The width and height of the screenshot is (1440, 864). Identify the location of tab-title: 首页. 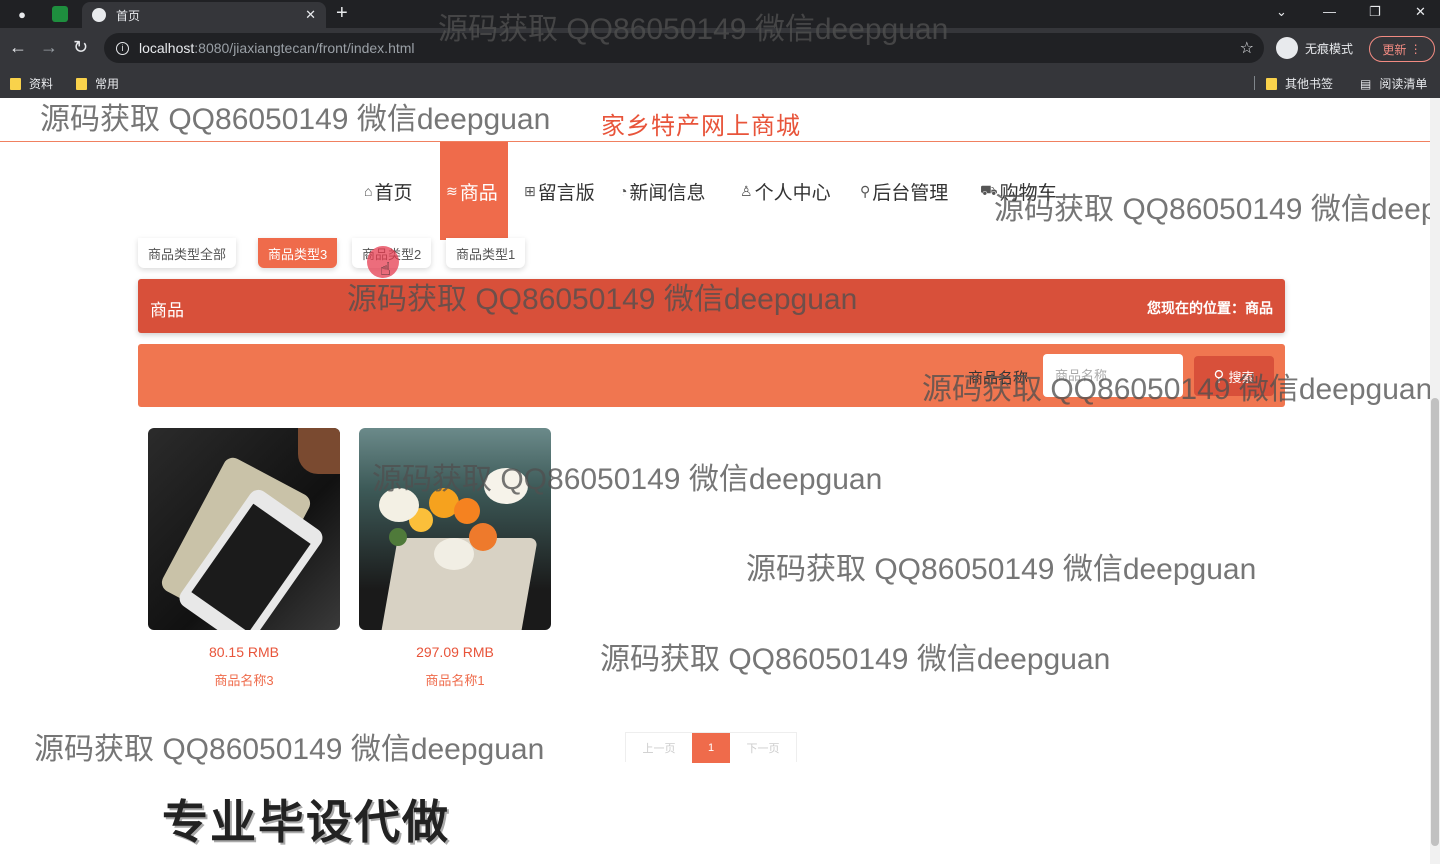
(128, 15).